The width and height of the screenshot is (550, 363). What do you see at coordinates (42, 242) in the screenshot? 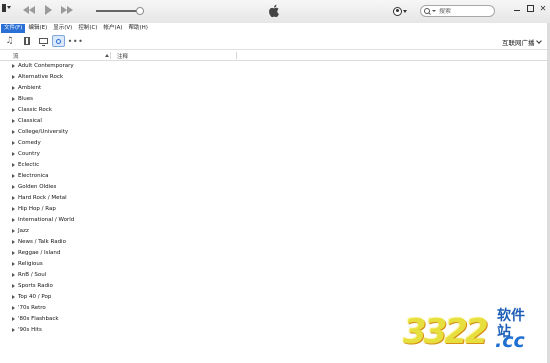
I see `genre-label: News / Talk Radio` at bounding box center [42, 242].